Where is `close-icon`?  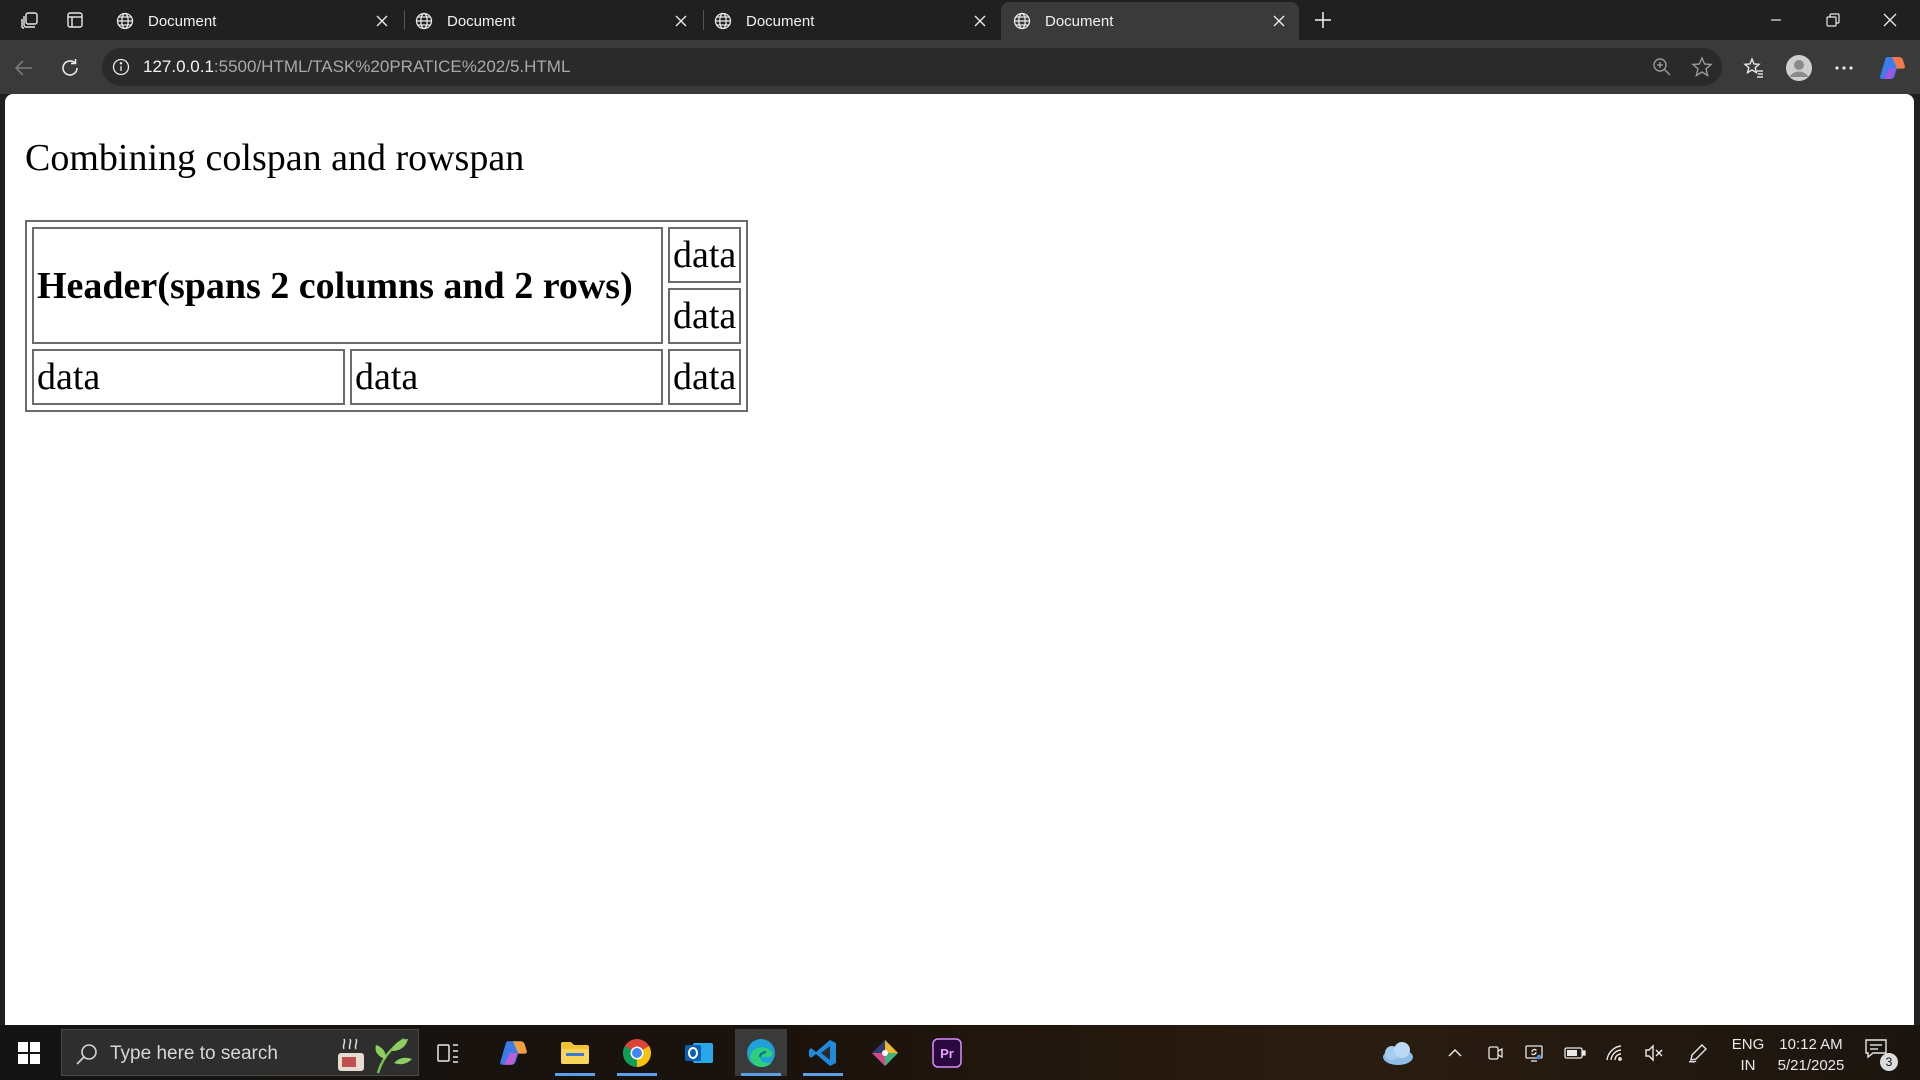
close-icon is located at coordinates (1890, 20).